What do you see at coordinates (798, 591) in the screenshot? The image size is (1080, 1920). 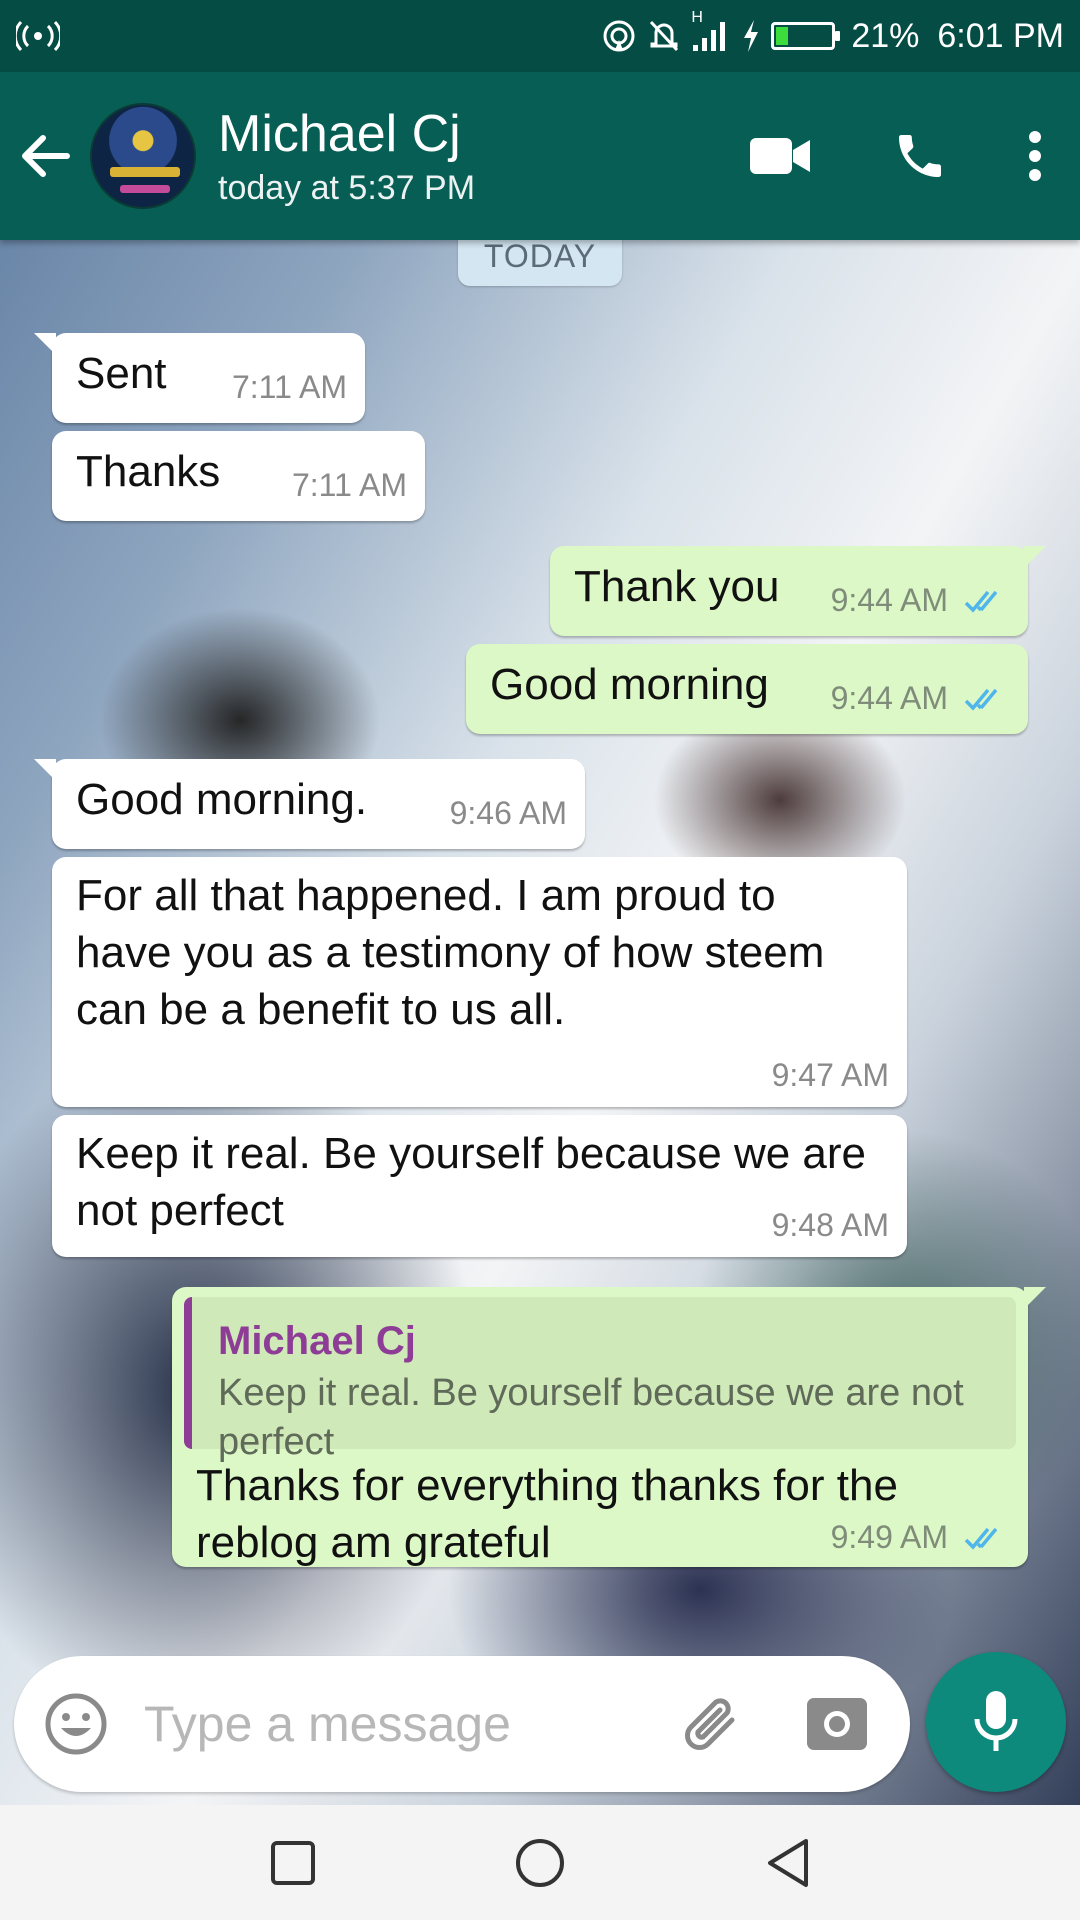 I see `message-bubble-outgoing: Thank you 9:44 AM` at bounding box center [798, 591].